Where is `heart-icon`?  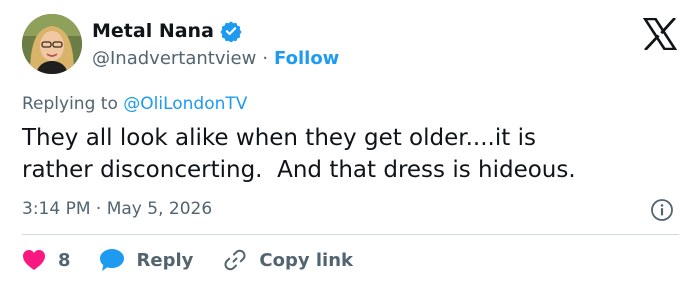 heart-icon is located at coordinates (34, 260).